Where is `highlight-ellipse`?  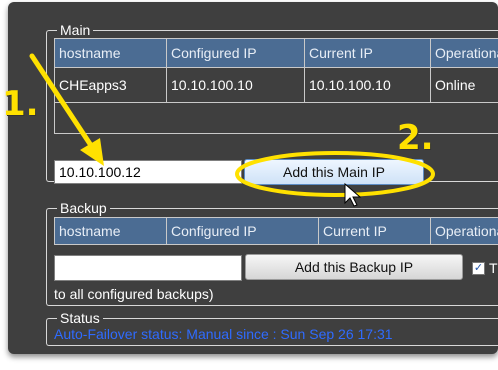 highlight-ellipse is located at coordinates (335, 174).